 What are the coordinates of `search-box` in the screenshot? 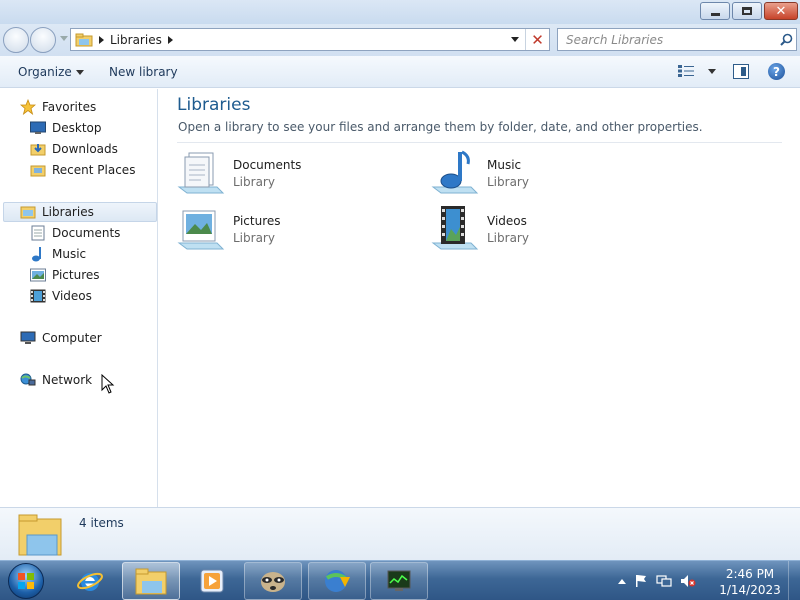 It's located at (677, 39).